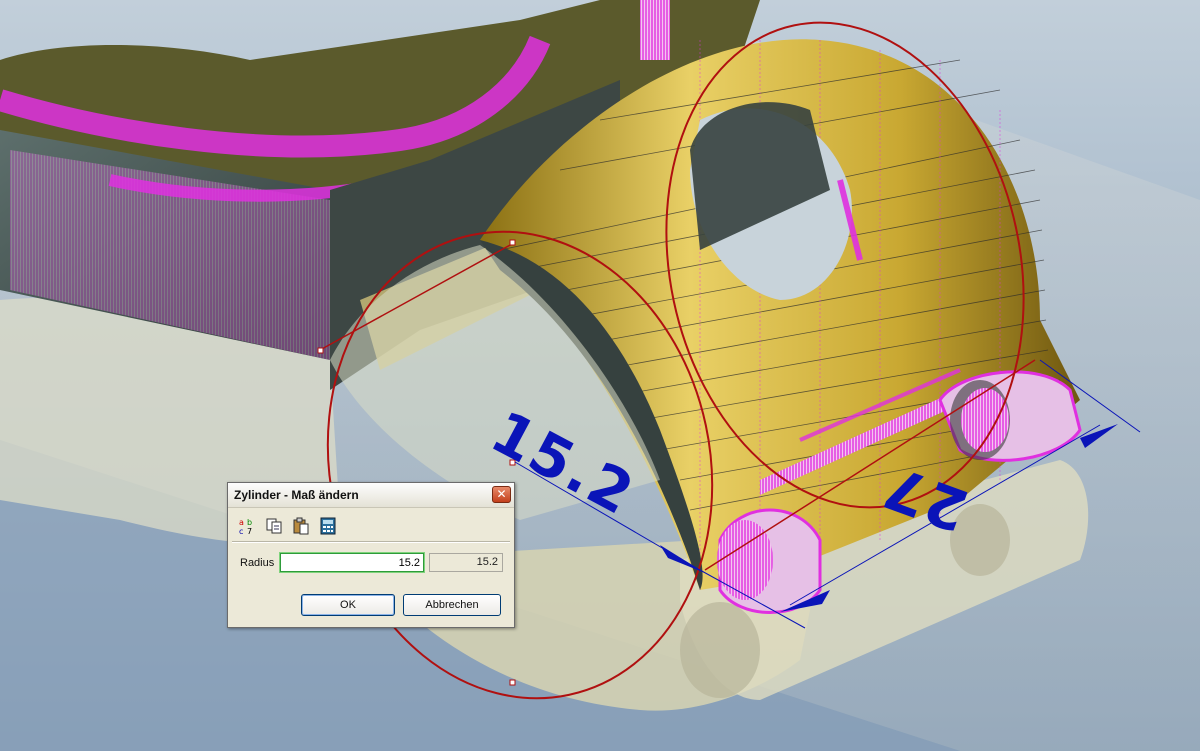 This screenshot has width=1200, height=751. Describe the element at coordinates (287, 526) in the screenshot. I see `dialog-toolbar: a b c 7` at that location.